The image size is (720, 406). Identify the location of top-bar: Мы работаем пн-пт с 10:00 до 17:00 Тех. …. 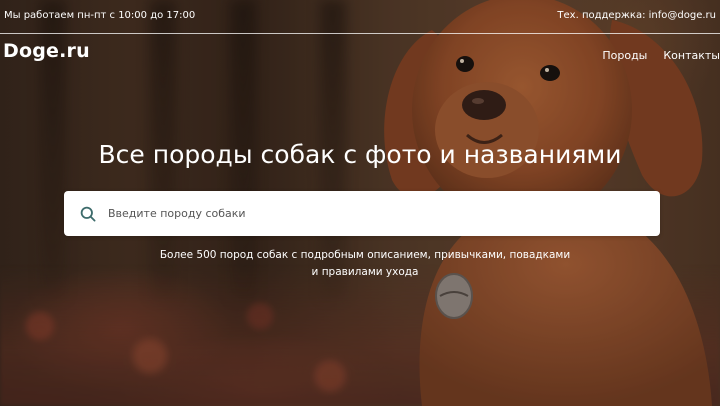
(360, 17).